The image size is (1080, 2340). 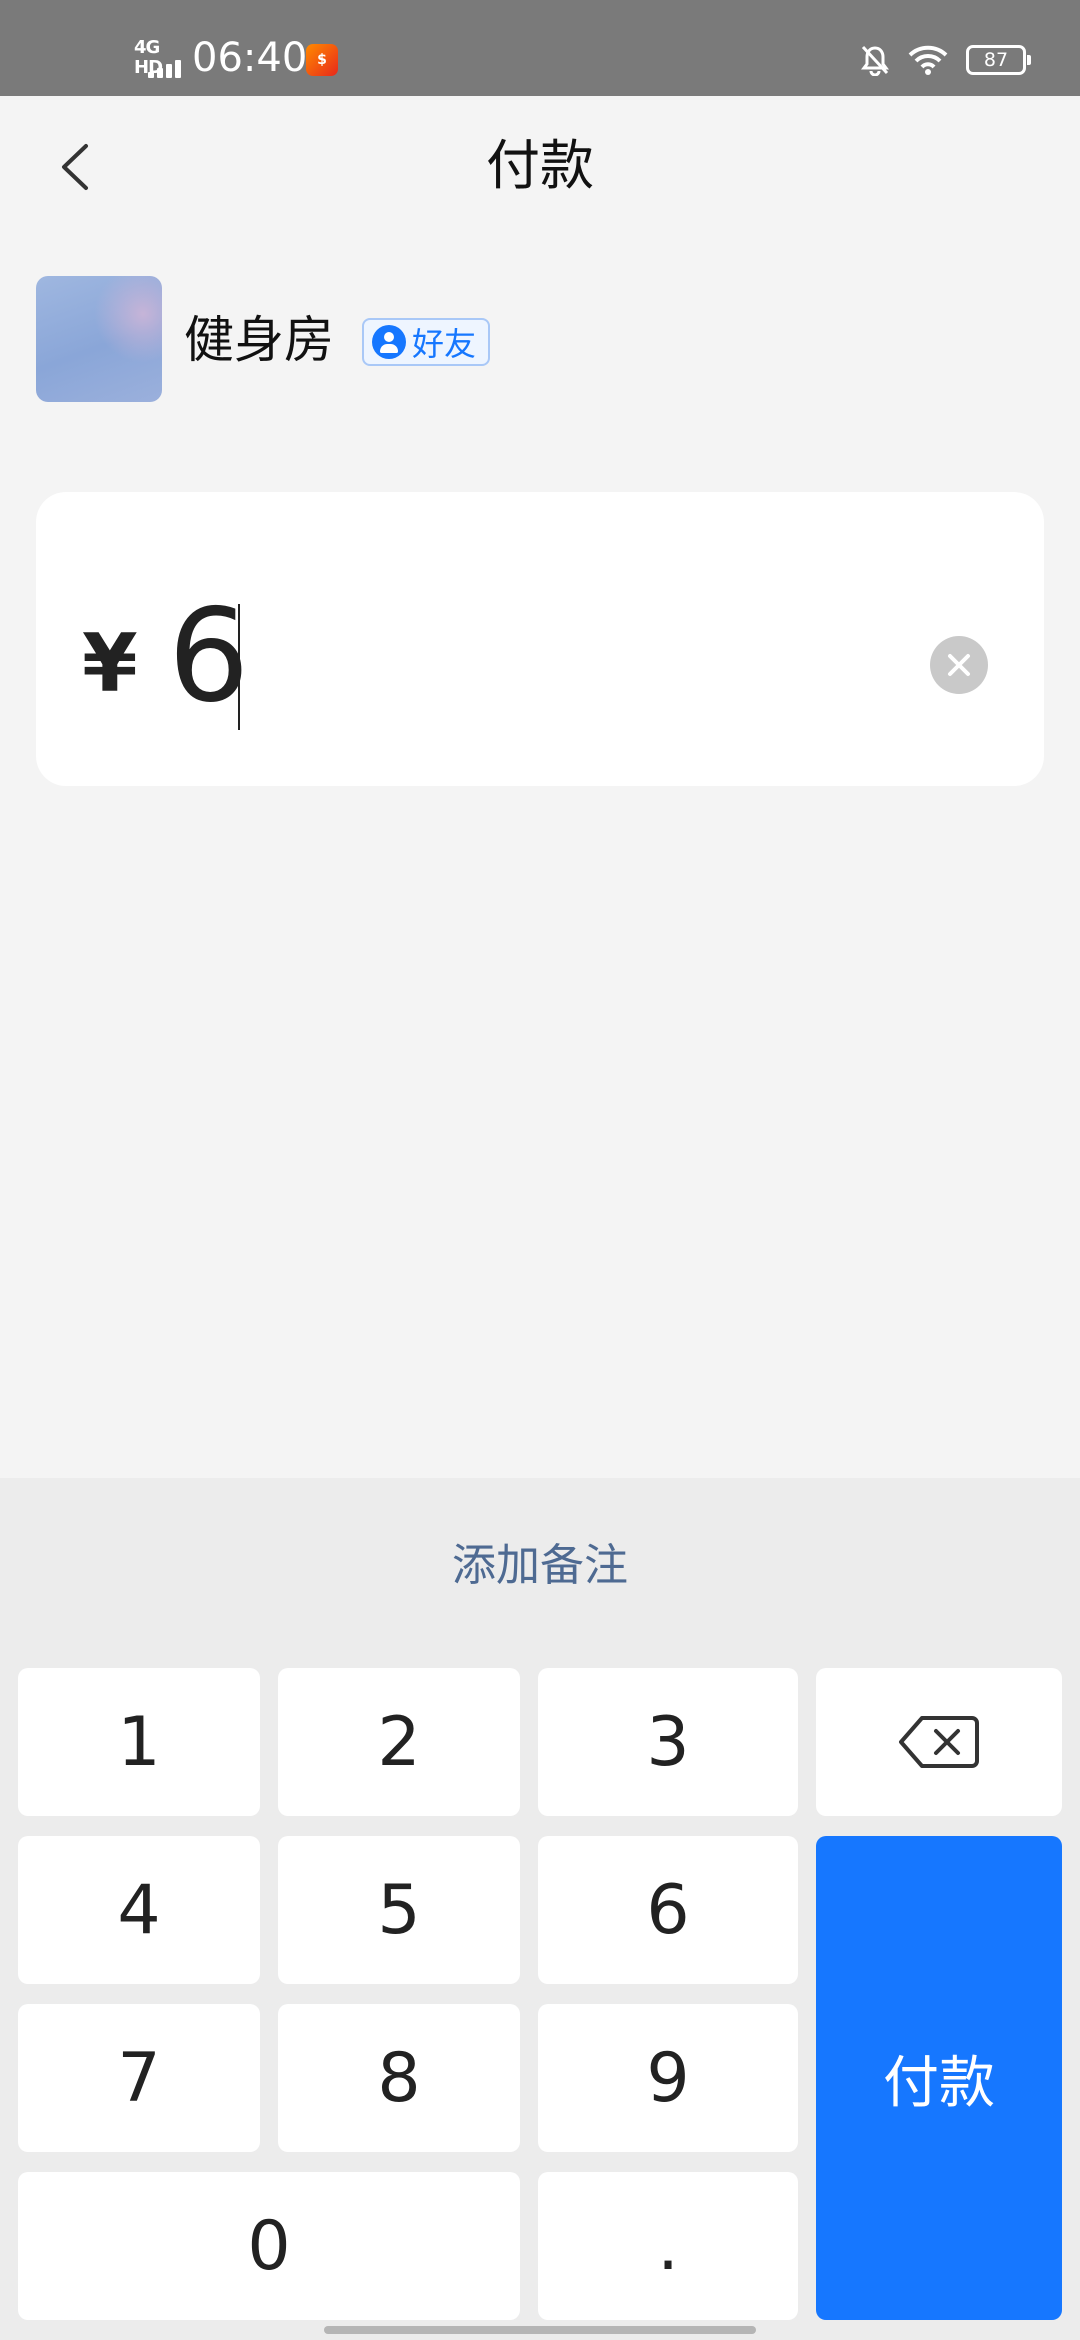 What do you see at coordinates (668, 2078) in the screenshot?
I see `key-9: 9` at bounding box center [668, 2078].